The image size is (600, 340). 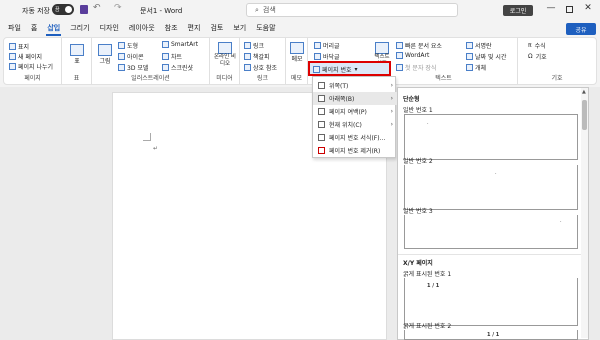 What do you see at coordinates (142, 28) in the screenshot?
I see `tab-layout: 레이아웃` at bounding box center [142, 28].